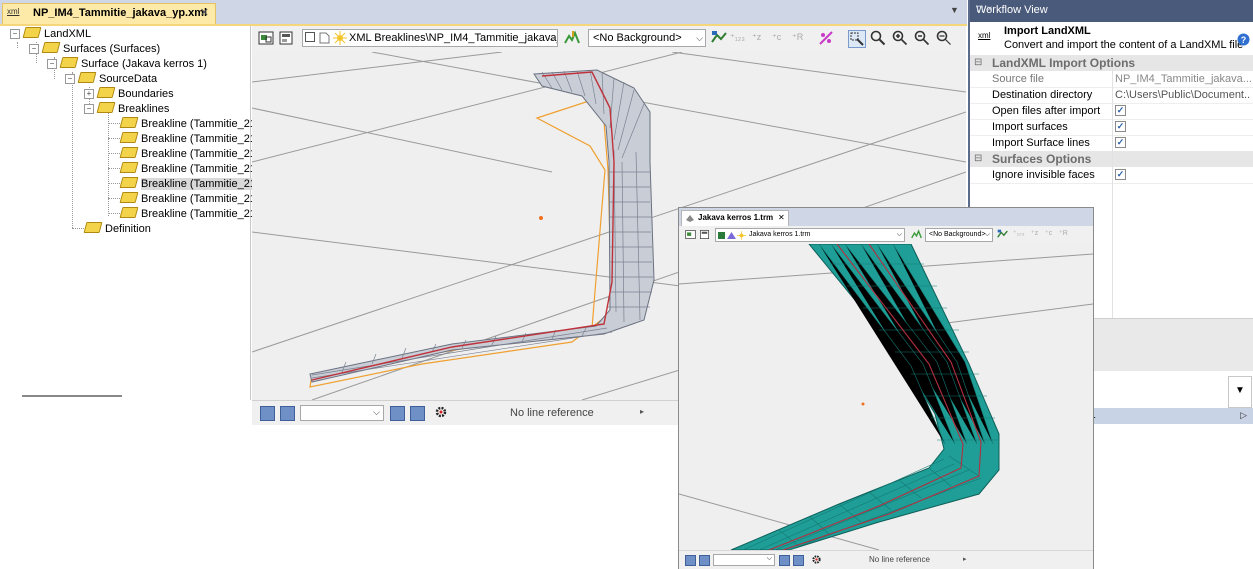 The width and height of the screenshot is (1253, 569). What do you see at coordinates (878, 38) in the screenshot?
I see `zoom-window-icon` at bounding box center [878, 38].